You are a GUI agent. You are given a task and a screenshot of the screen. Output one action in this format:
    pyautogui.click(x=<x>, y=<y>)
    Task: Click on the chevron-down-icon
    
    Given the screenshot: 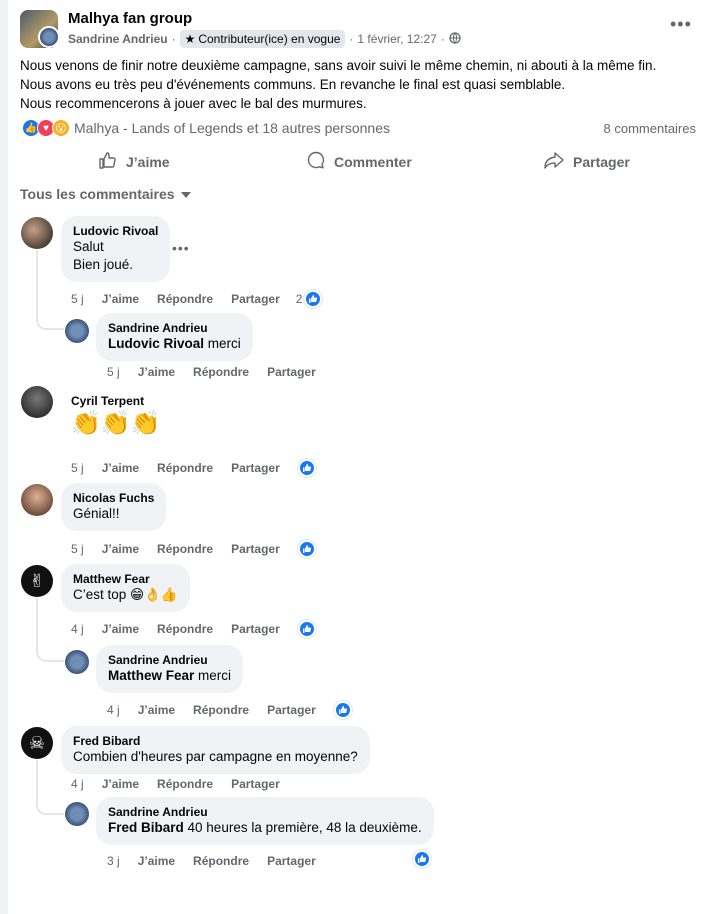 What is the action you would take?
    pyautogui.click(x=185, y=194)
    